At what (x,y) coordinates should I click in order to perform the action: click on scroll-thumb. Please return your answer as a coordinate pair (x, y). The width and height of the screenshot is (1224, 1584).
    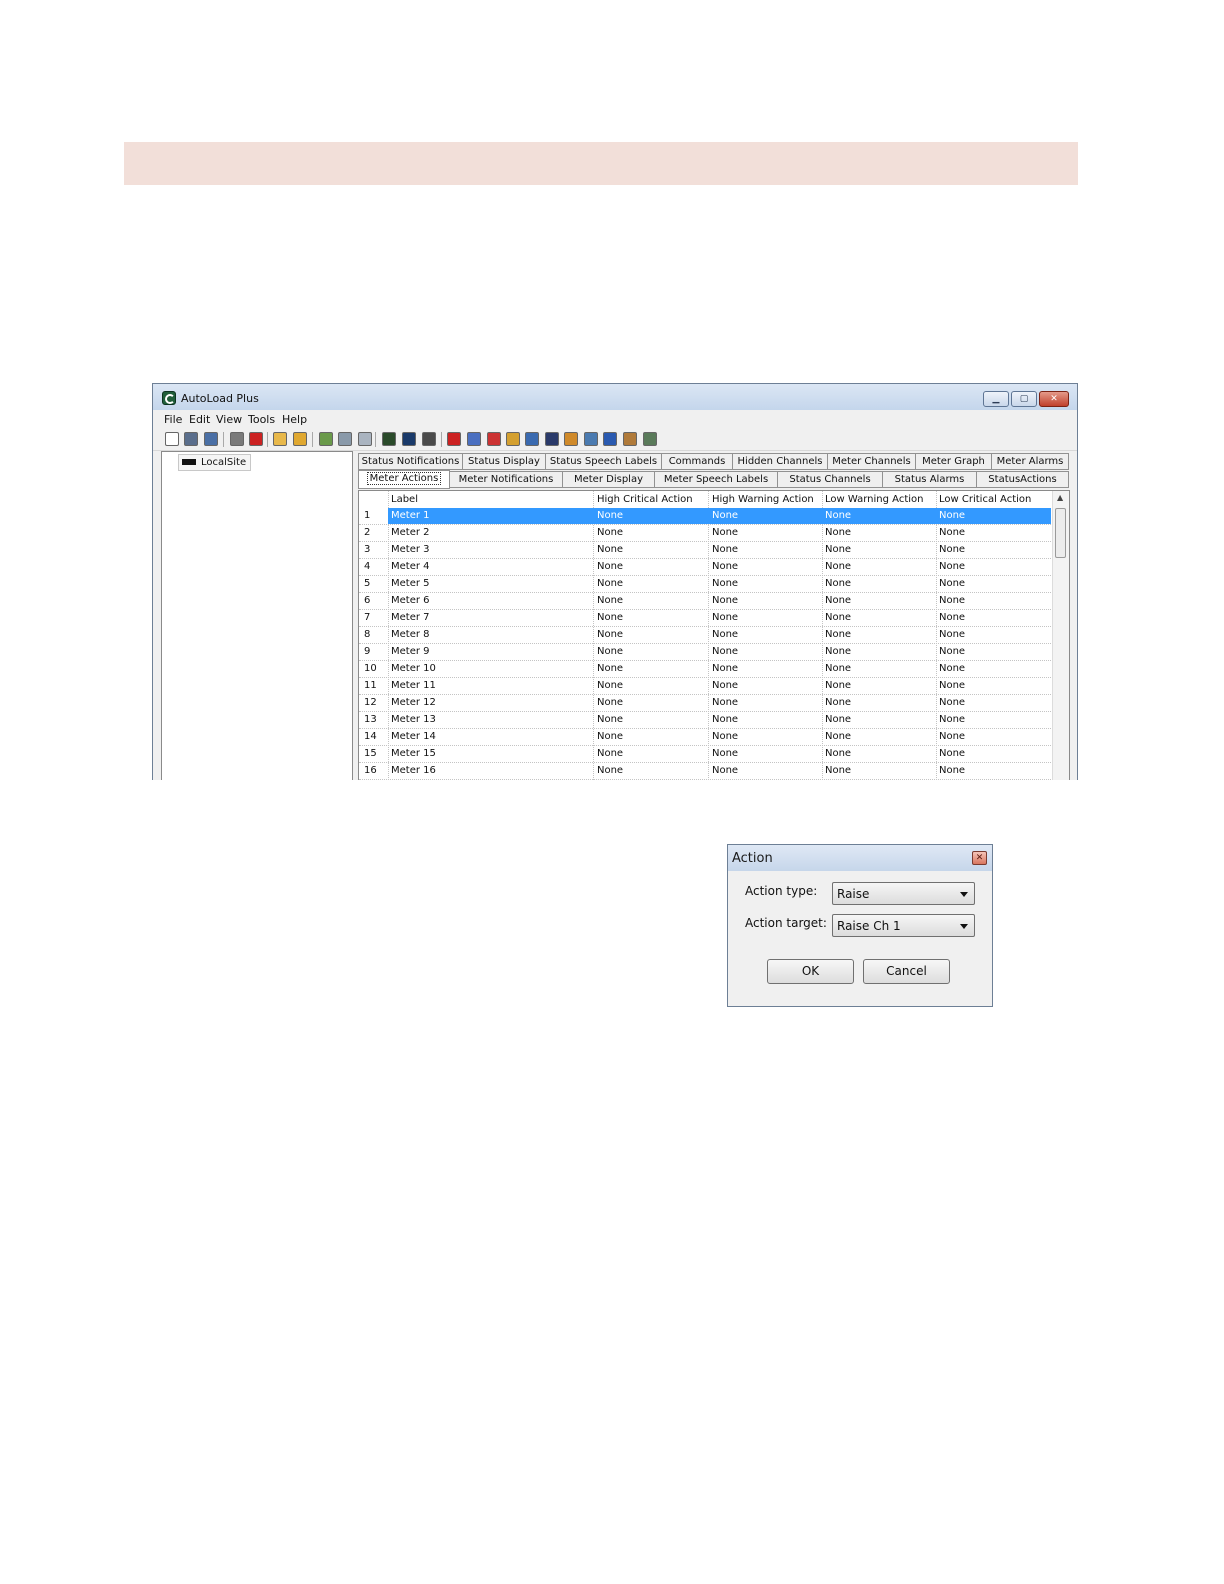
    Looking at the image, I should click on (1060, 533).